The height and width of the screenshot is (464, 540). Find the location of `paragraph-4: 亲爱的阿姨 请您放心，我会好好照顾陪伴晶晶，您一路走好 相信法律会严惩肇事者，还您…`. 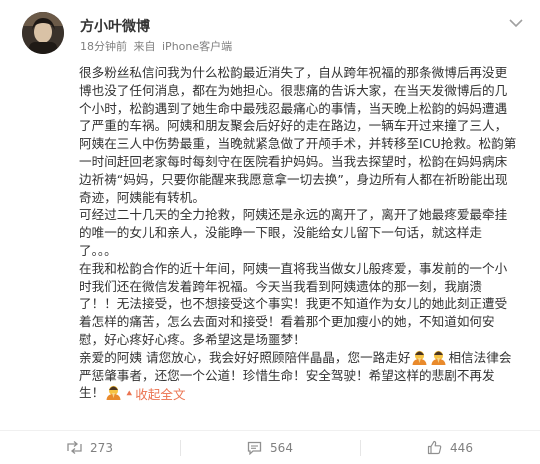

paragraph-4: 亲爱的阿姨 请您放心，我会好好照顾陪伴晶晶，您一路走好 相信法律会严惩肇事者，还您… is located at coordinates (299, 376).